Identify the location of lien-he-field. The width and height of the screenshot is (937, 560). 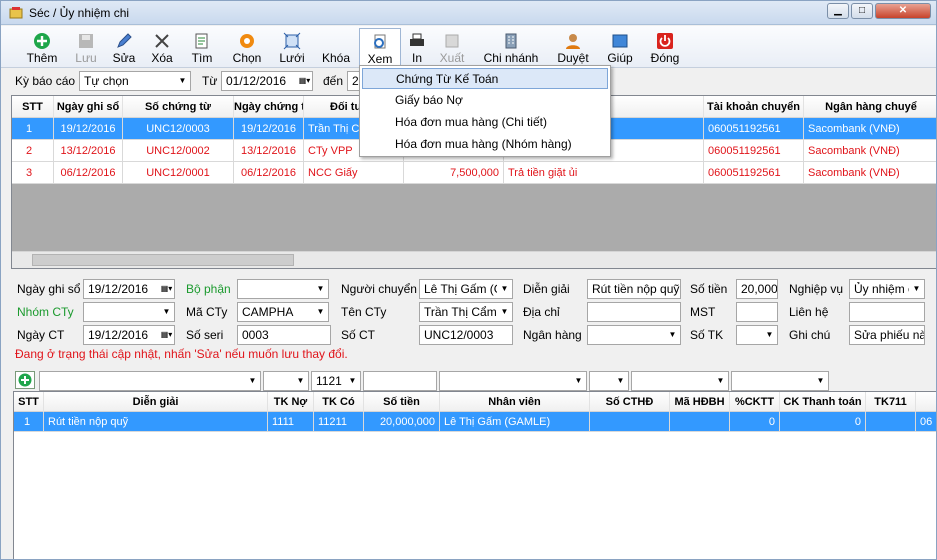
(887, 312).